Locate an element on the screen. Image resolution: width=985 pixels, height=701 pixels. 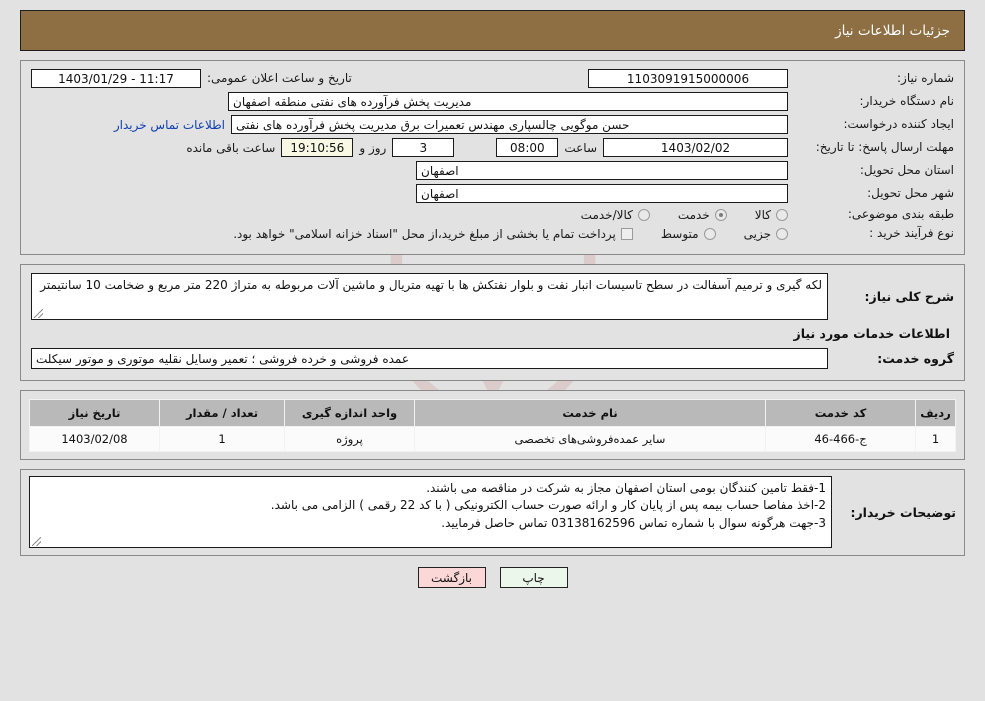
deadline-date-value: 1403/02/02 is located at coordinates (695, 147).